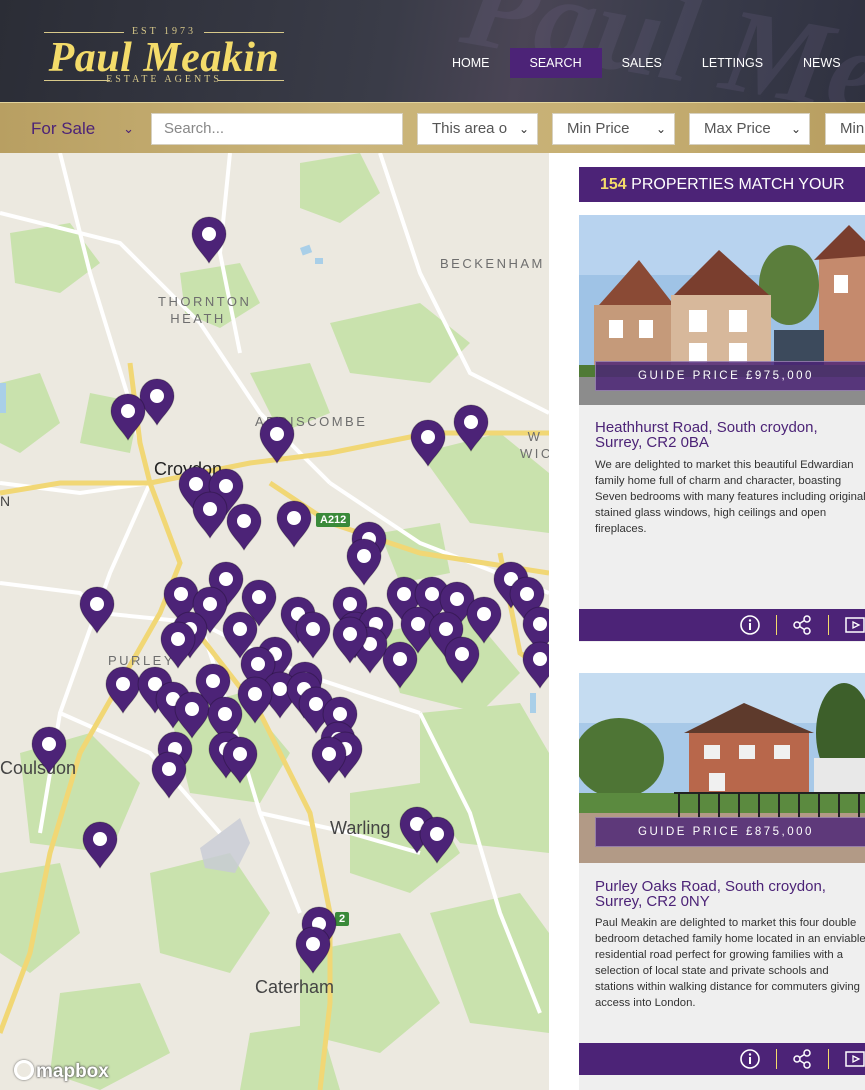 This screenshot has height=1090, width=865. I want to click on main-nav: HOME SEARCH SALES LETTINGS NEWS, so click(646, 63).